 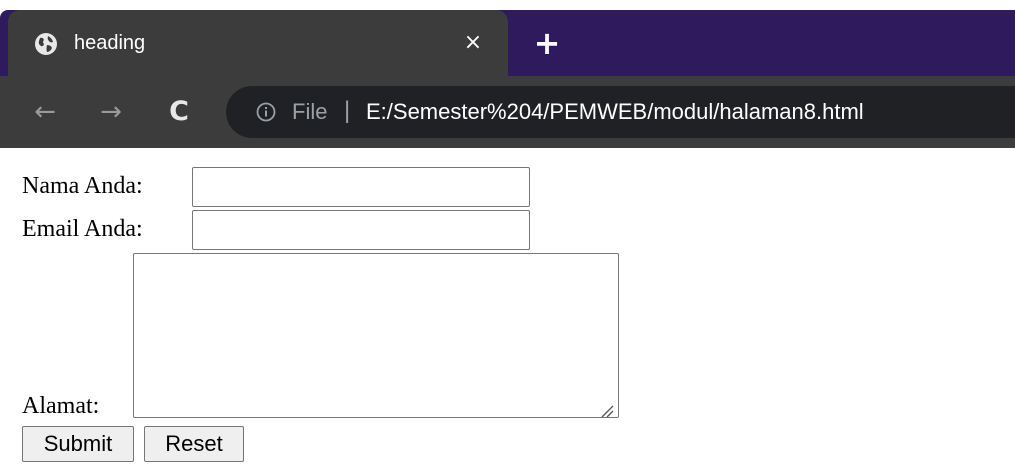 What do you see at coordinates (61, 406) in the screenshot?
I see `alamat-label: Alamat:` at bounding box center [61, 406].